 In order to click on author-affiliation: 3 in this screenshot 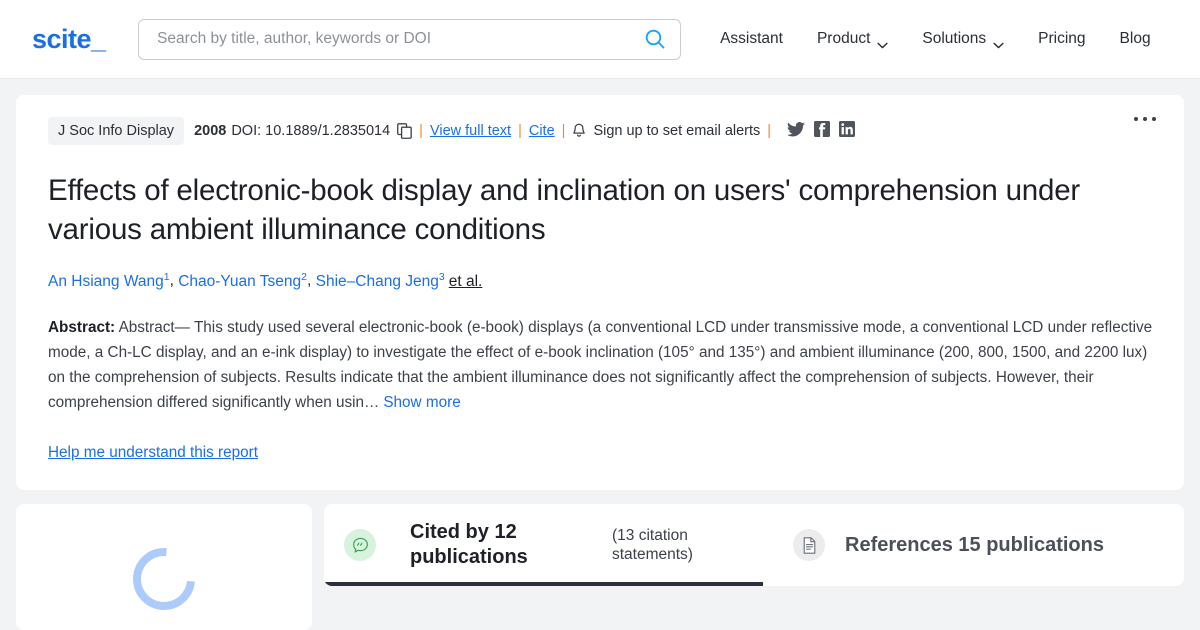, I will do `click(441, 276)`.